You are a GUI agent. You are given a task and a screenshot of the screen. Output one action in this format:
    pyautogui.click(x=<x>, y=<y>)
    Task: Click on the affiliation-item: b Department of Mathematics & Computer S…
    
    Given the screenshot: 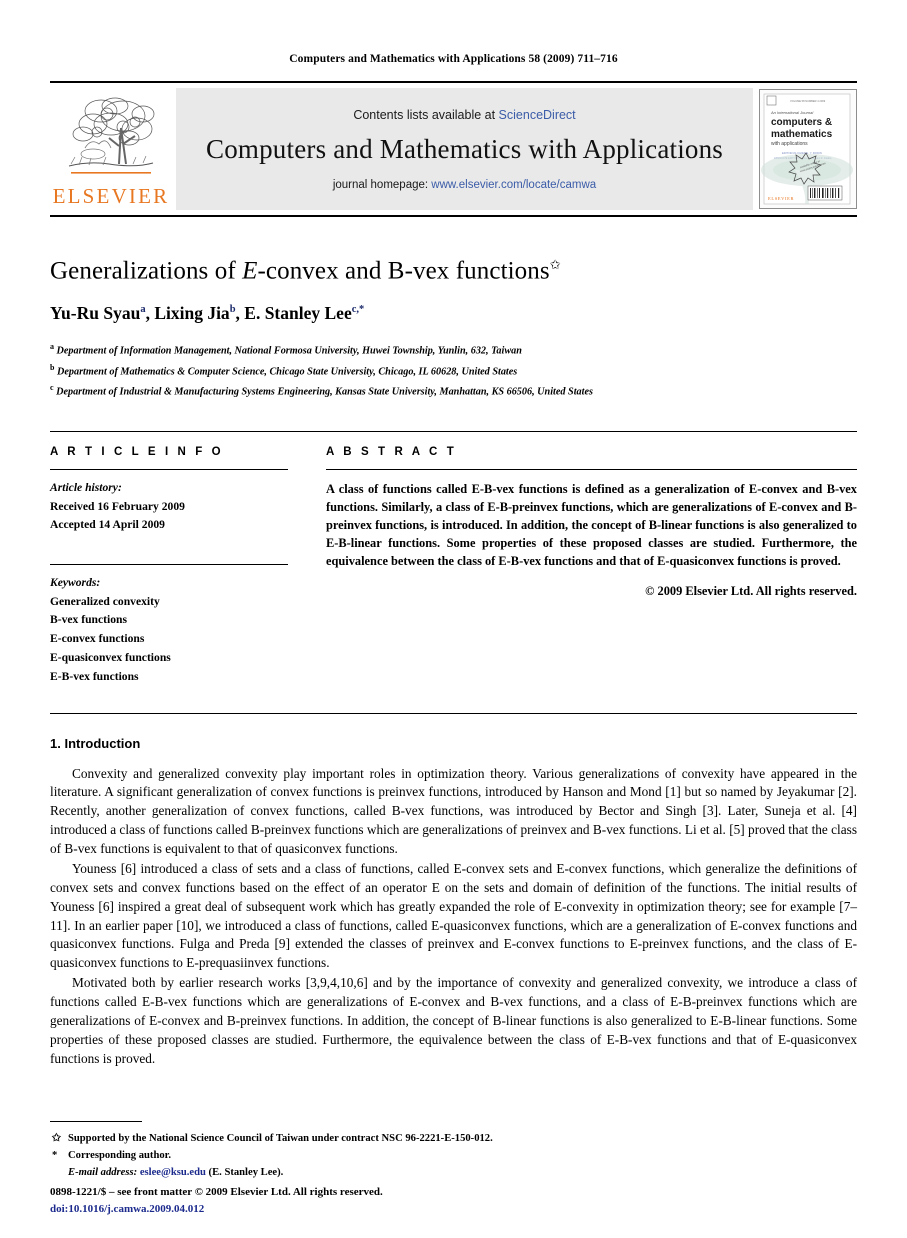 What is the action you would take?
    pyautogui.click(x=453, y=371)
    